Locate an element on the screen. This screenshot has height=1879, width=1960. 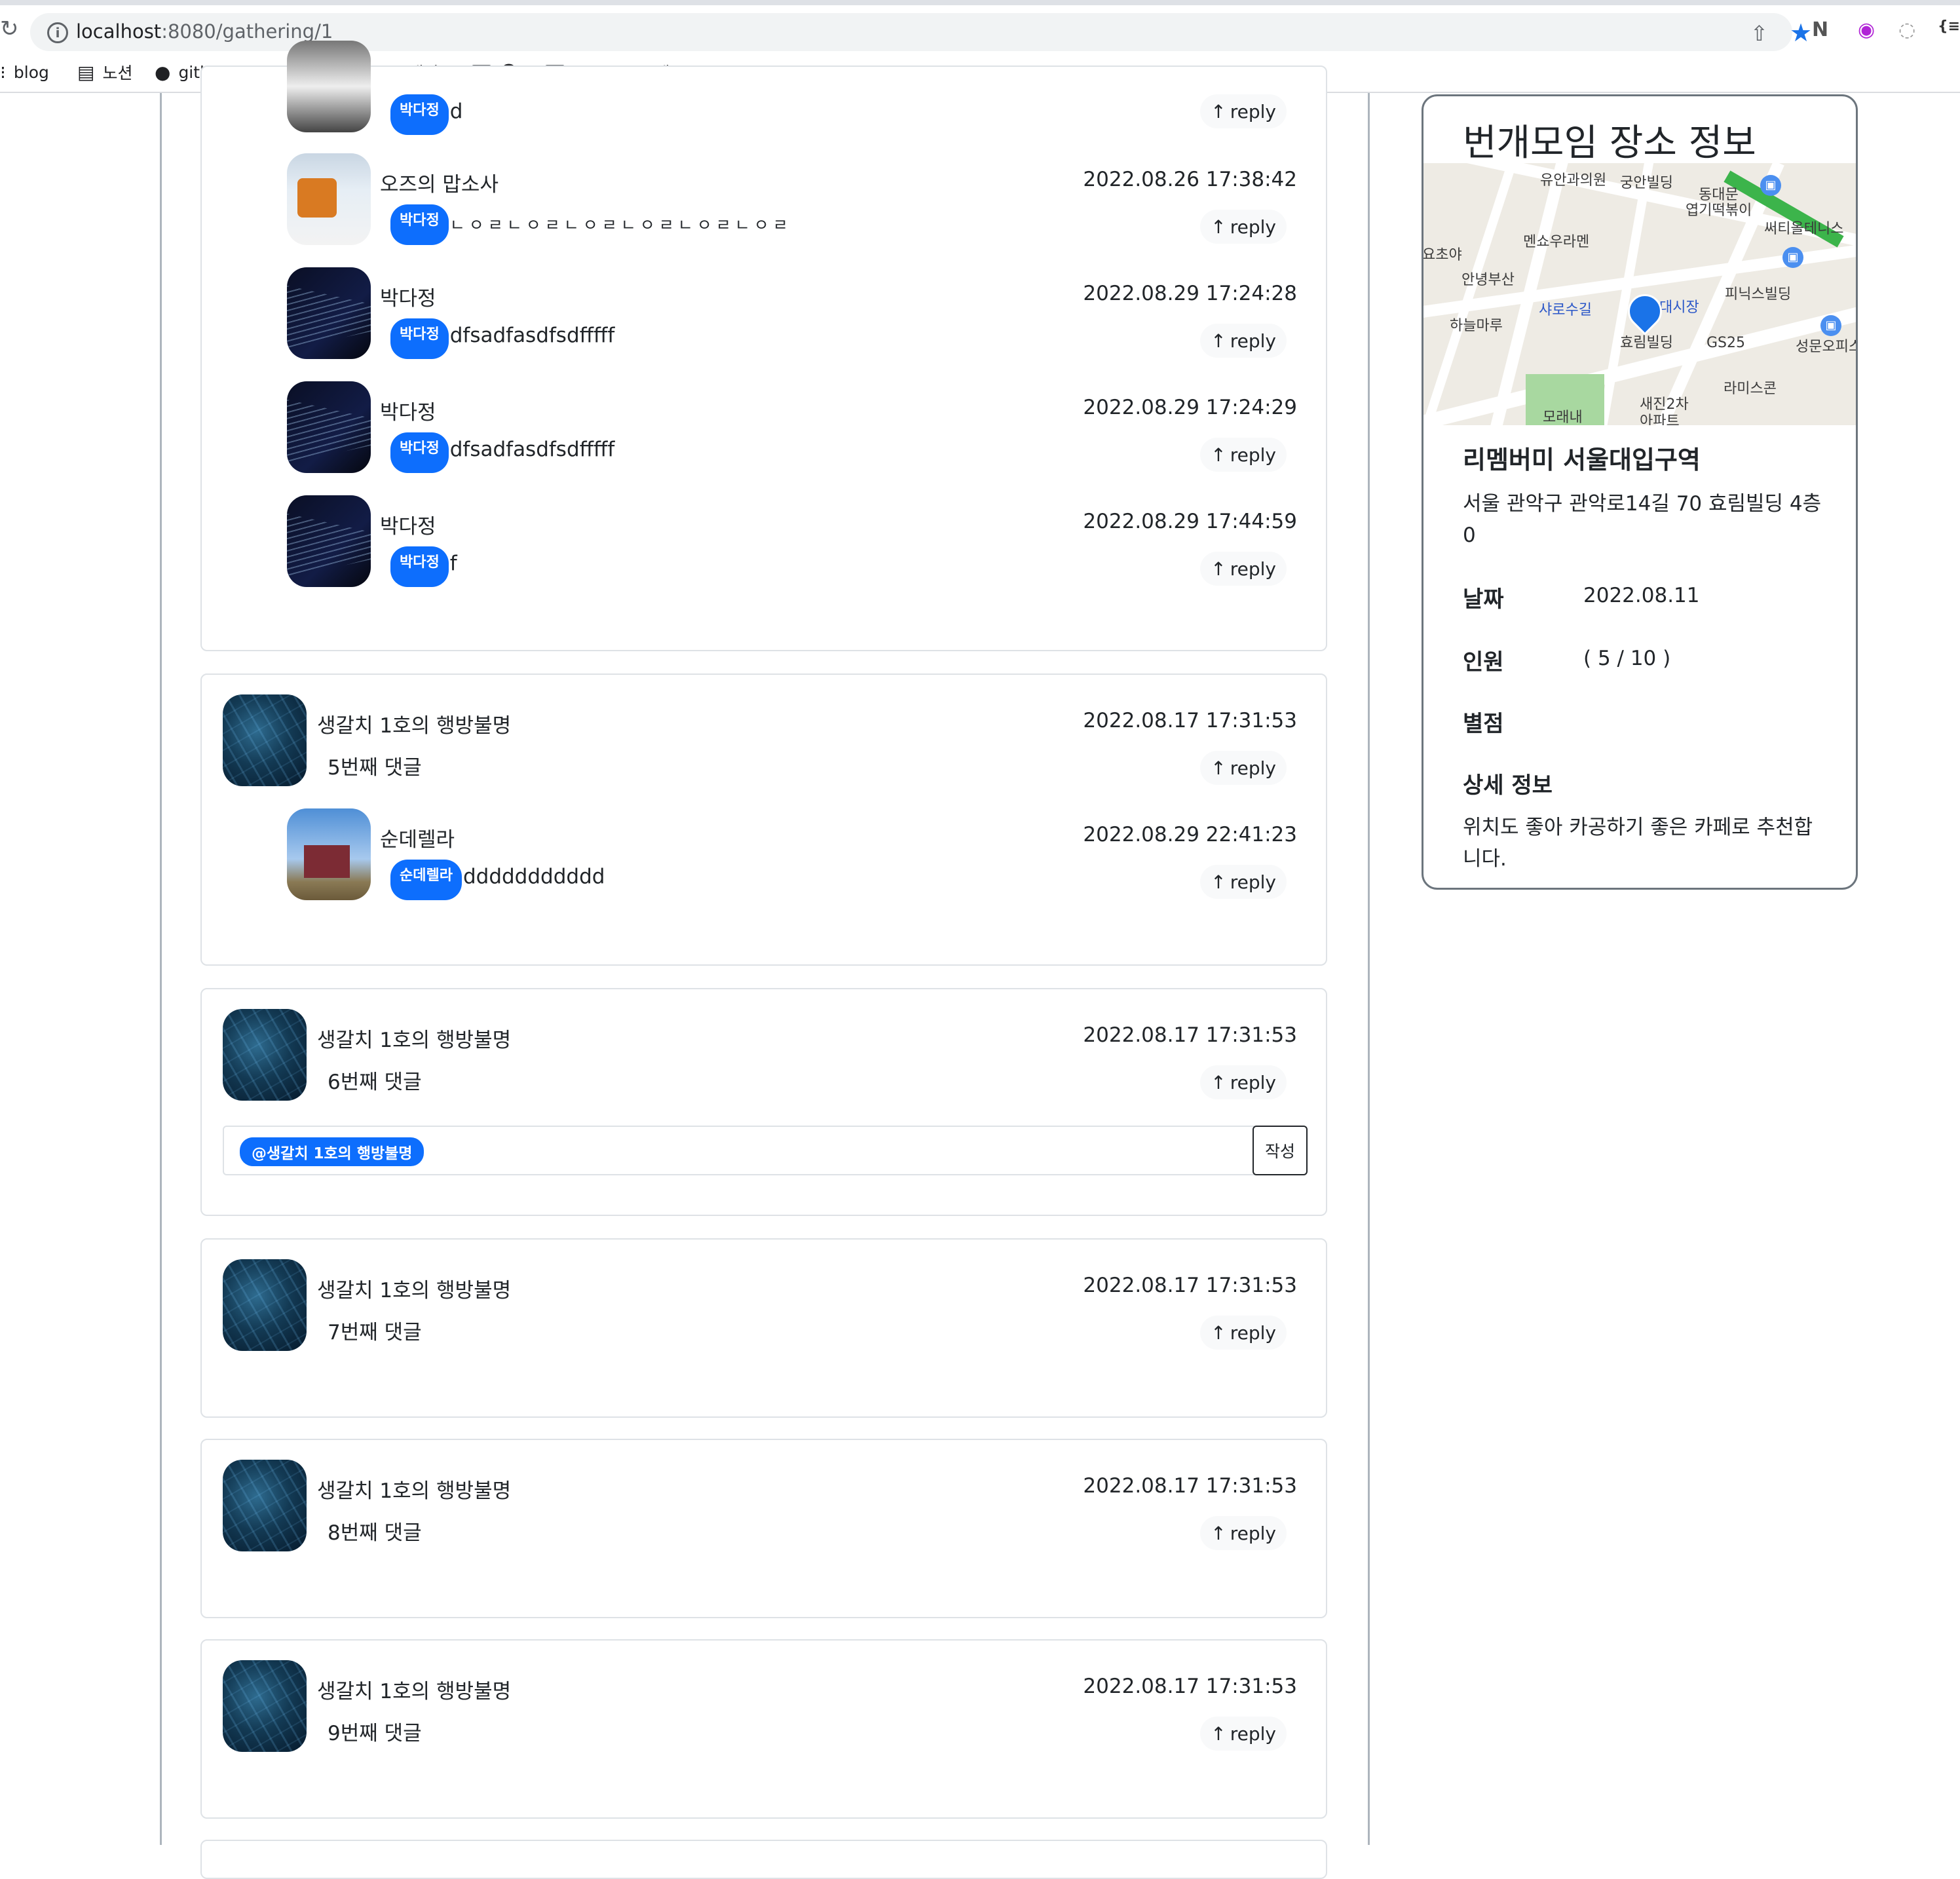
map-label: 아파트 is located at coordinates (1660, 419).